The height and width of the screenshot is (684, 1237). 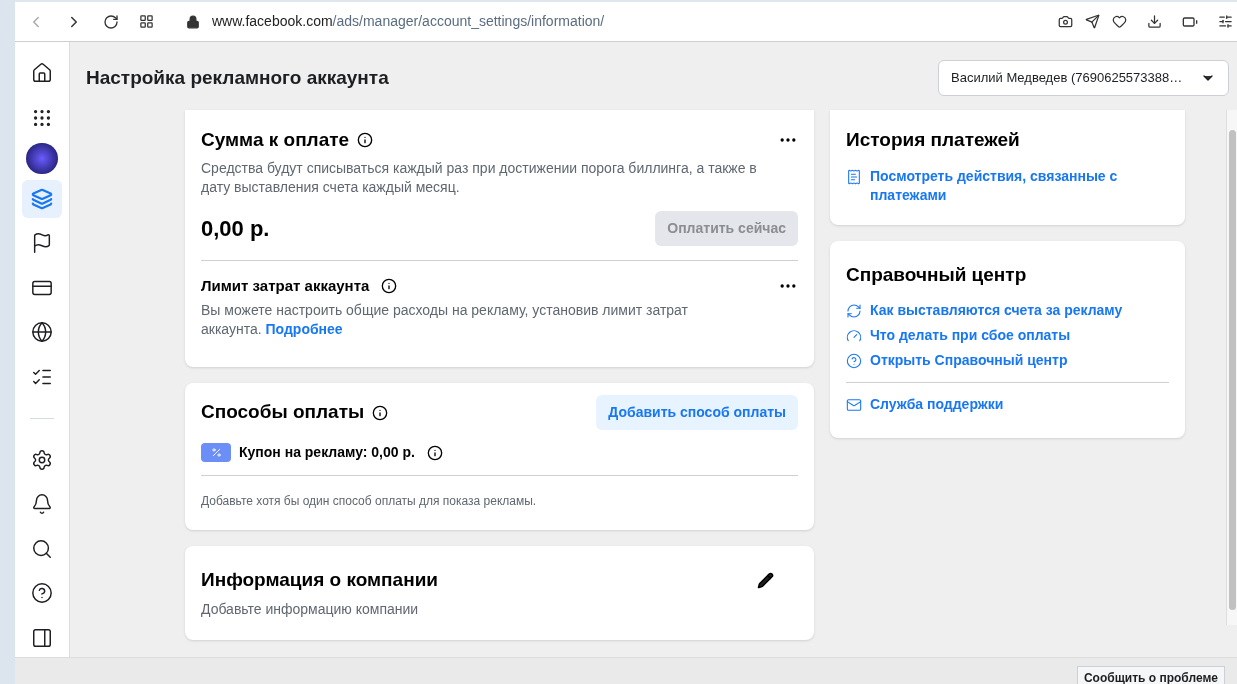 I want to click on reload-icon, so click(x=111, y=21).